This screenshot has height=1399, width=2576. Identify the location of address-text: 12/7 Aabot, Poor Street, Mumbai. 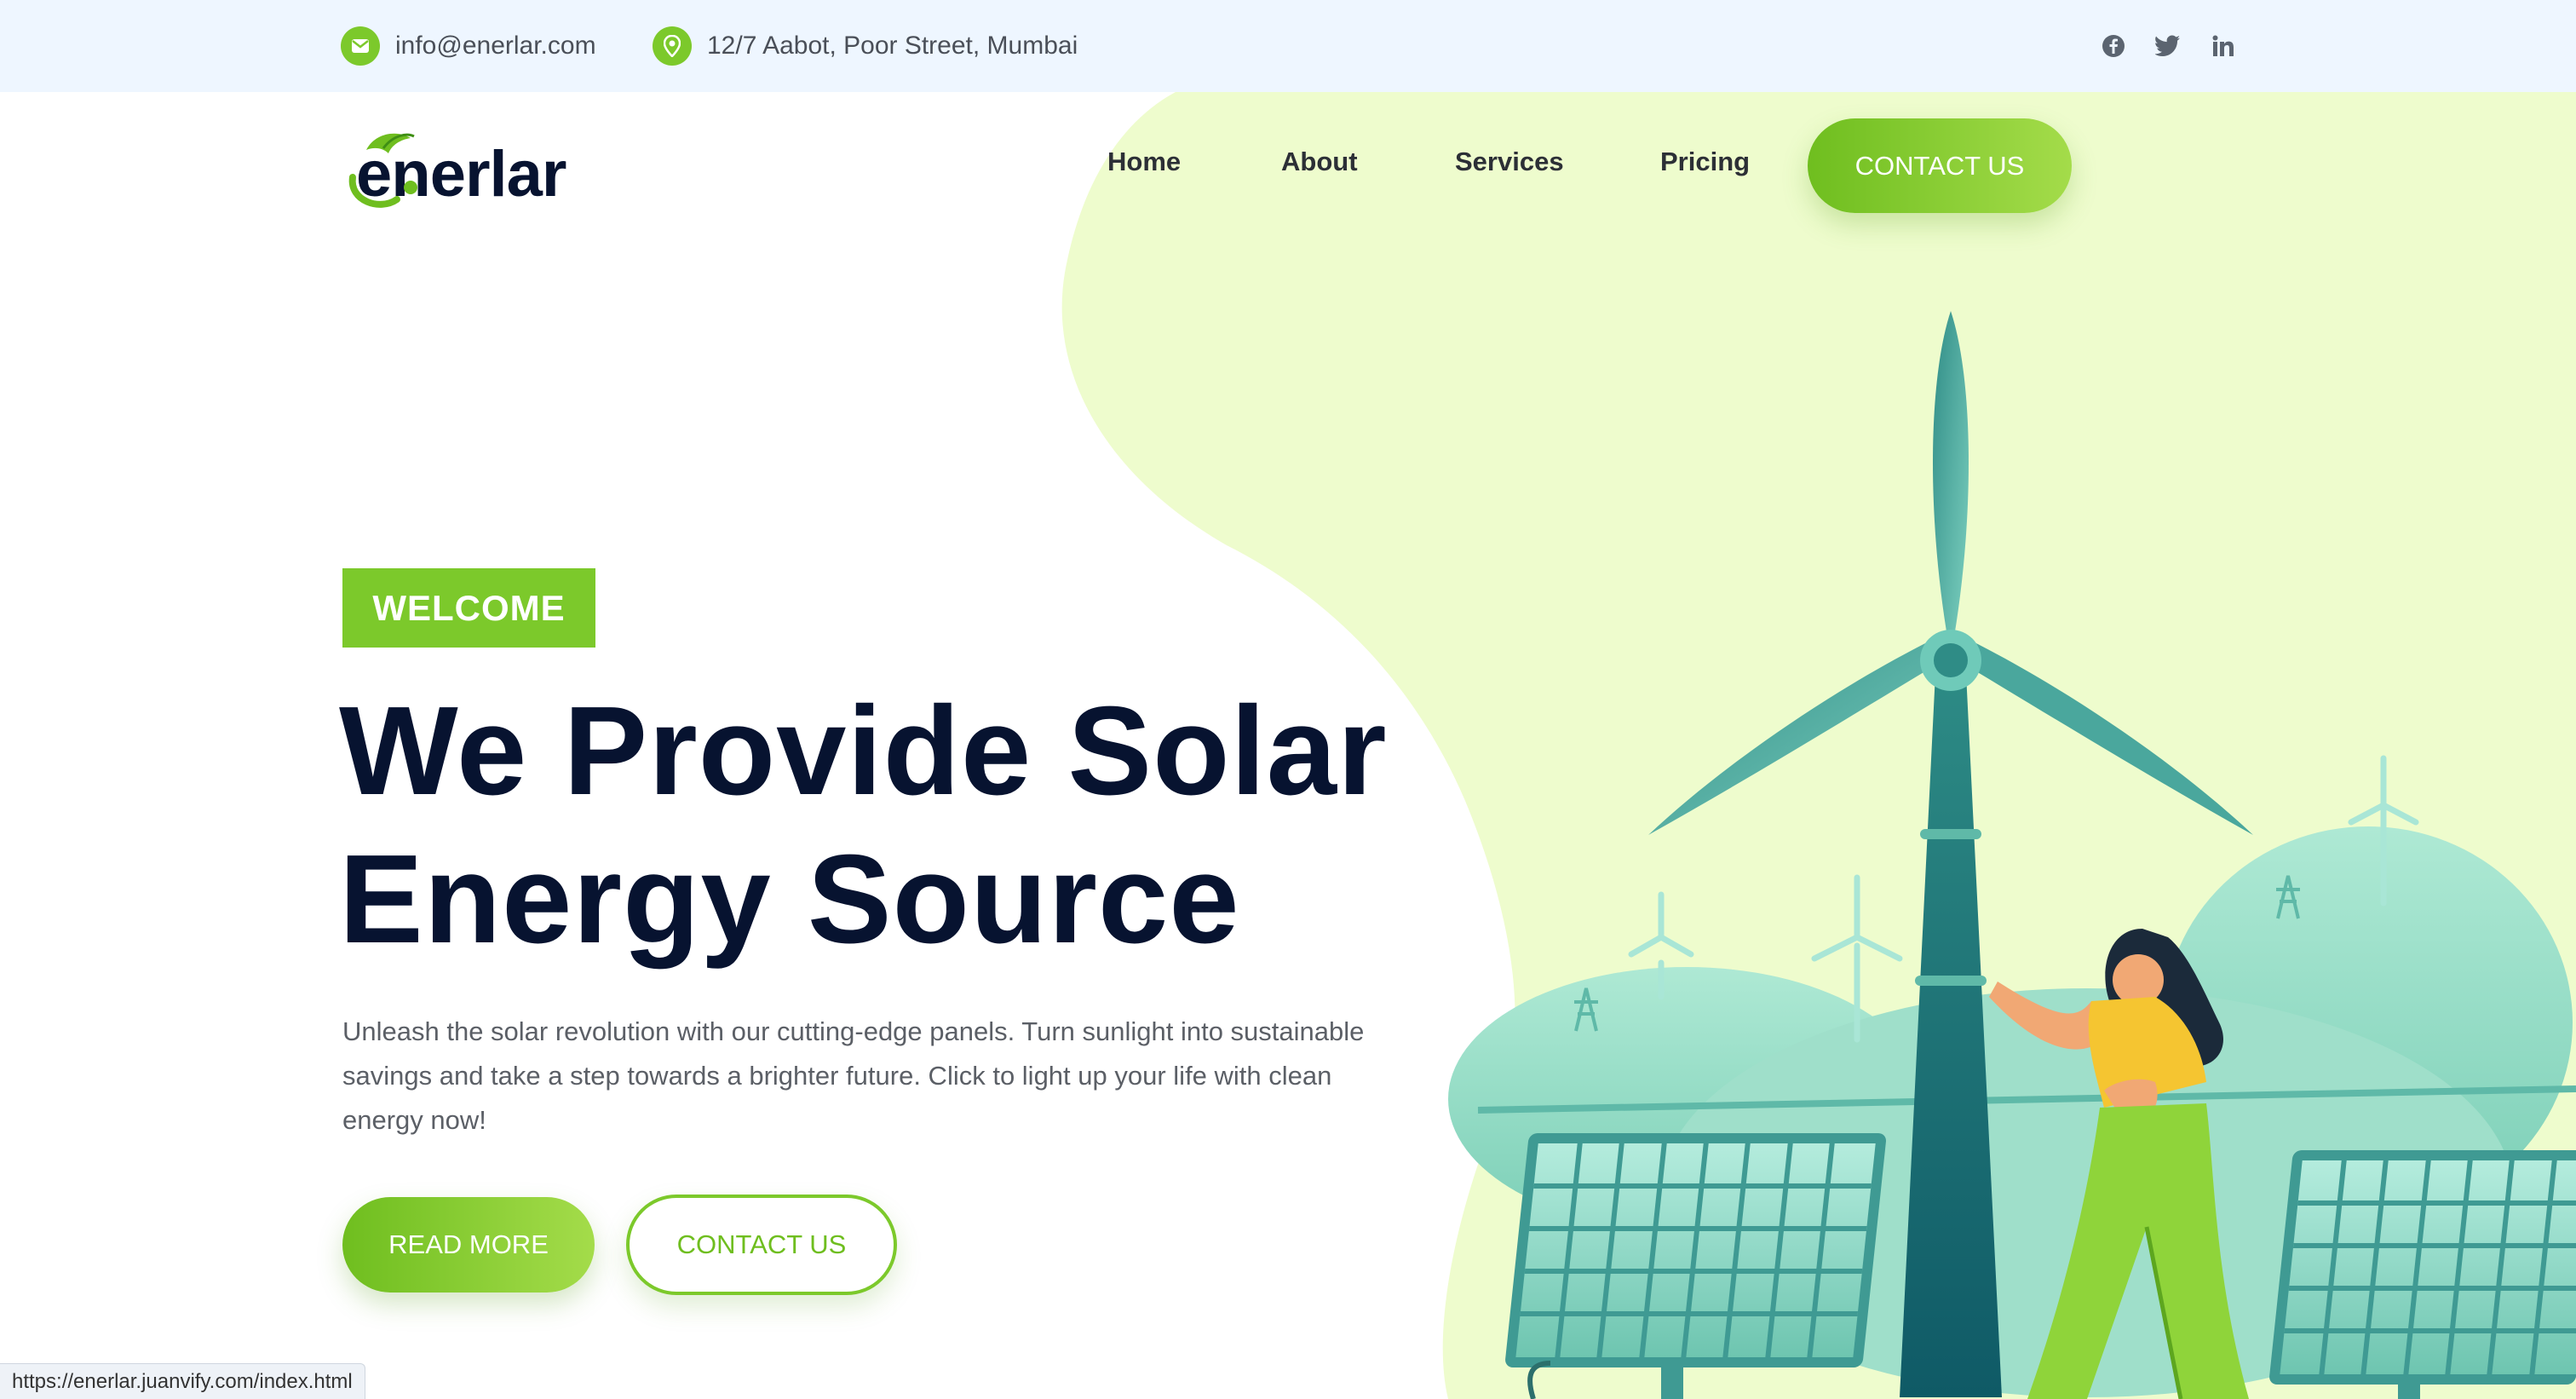
(893, 46).